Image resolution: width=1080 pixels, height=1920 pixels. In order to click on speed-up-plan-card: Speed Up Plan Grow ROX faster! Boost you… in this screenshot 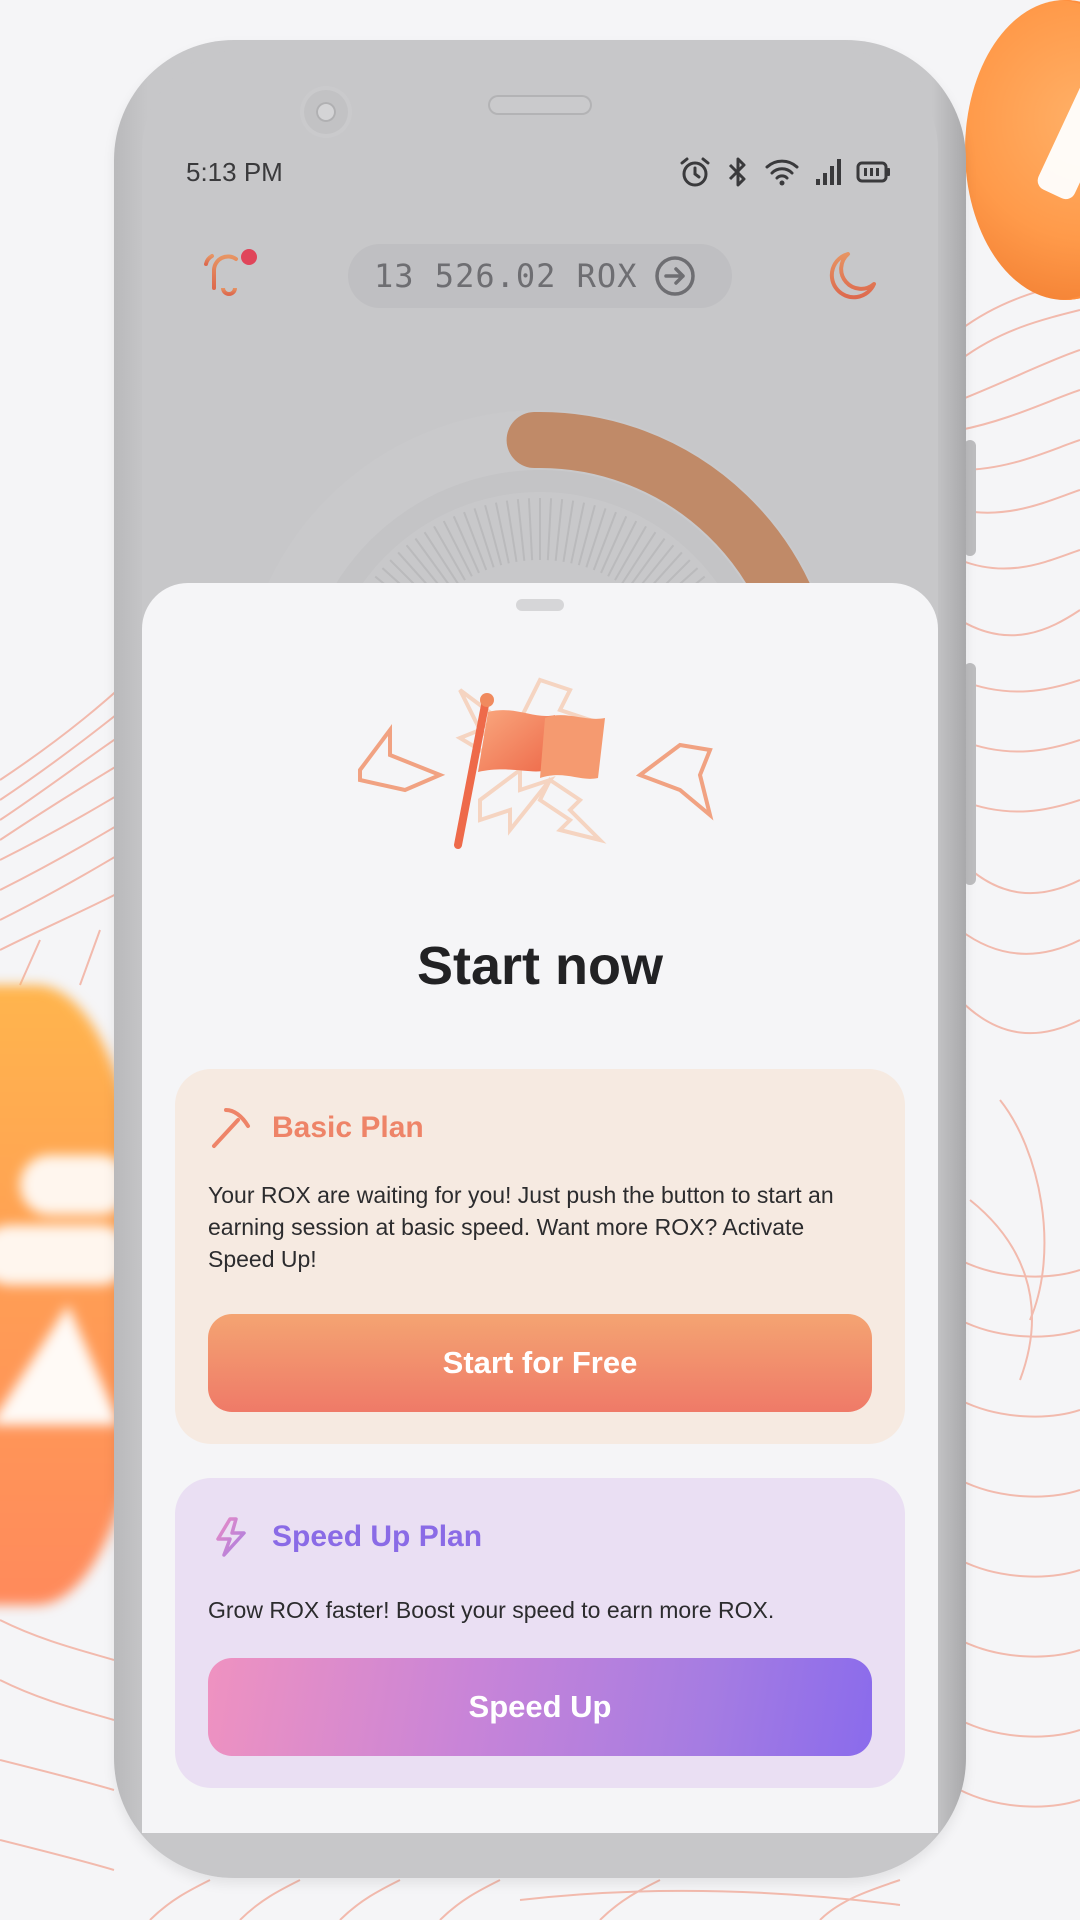, I will do `click(540, 1633)`.